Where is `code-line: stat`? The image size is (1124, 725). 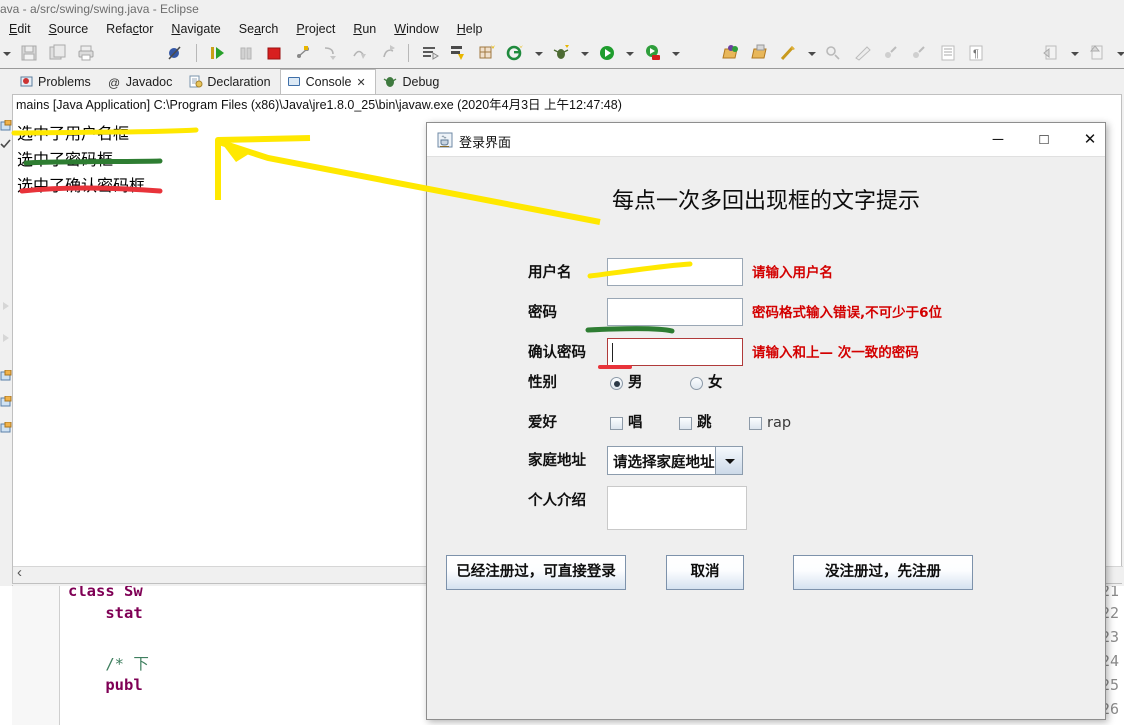 code-line: stat is located at coordinates (105, 613).